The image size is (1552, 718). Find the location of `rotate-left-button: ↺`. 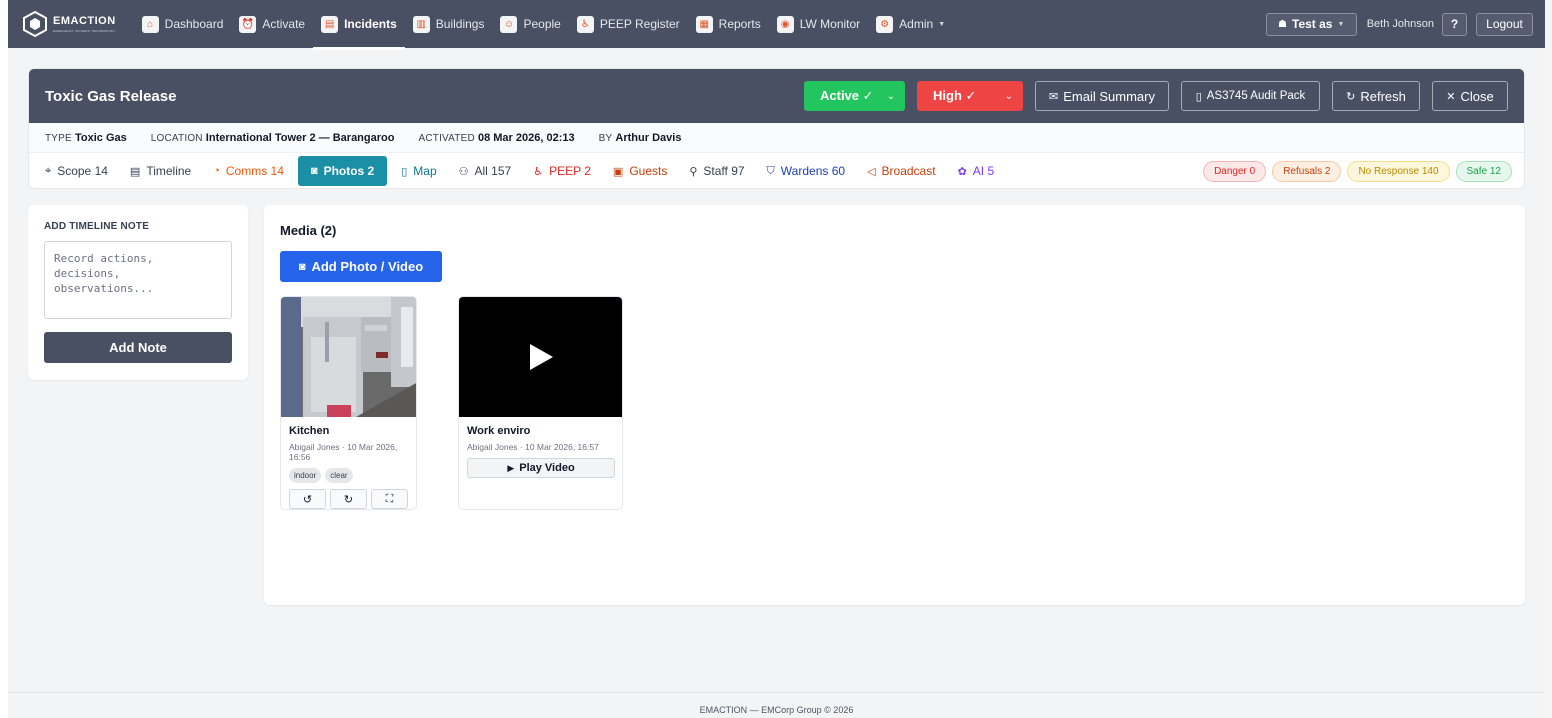

rotate-left-button: ↺ is located at coordinates (307, 499).